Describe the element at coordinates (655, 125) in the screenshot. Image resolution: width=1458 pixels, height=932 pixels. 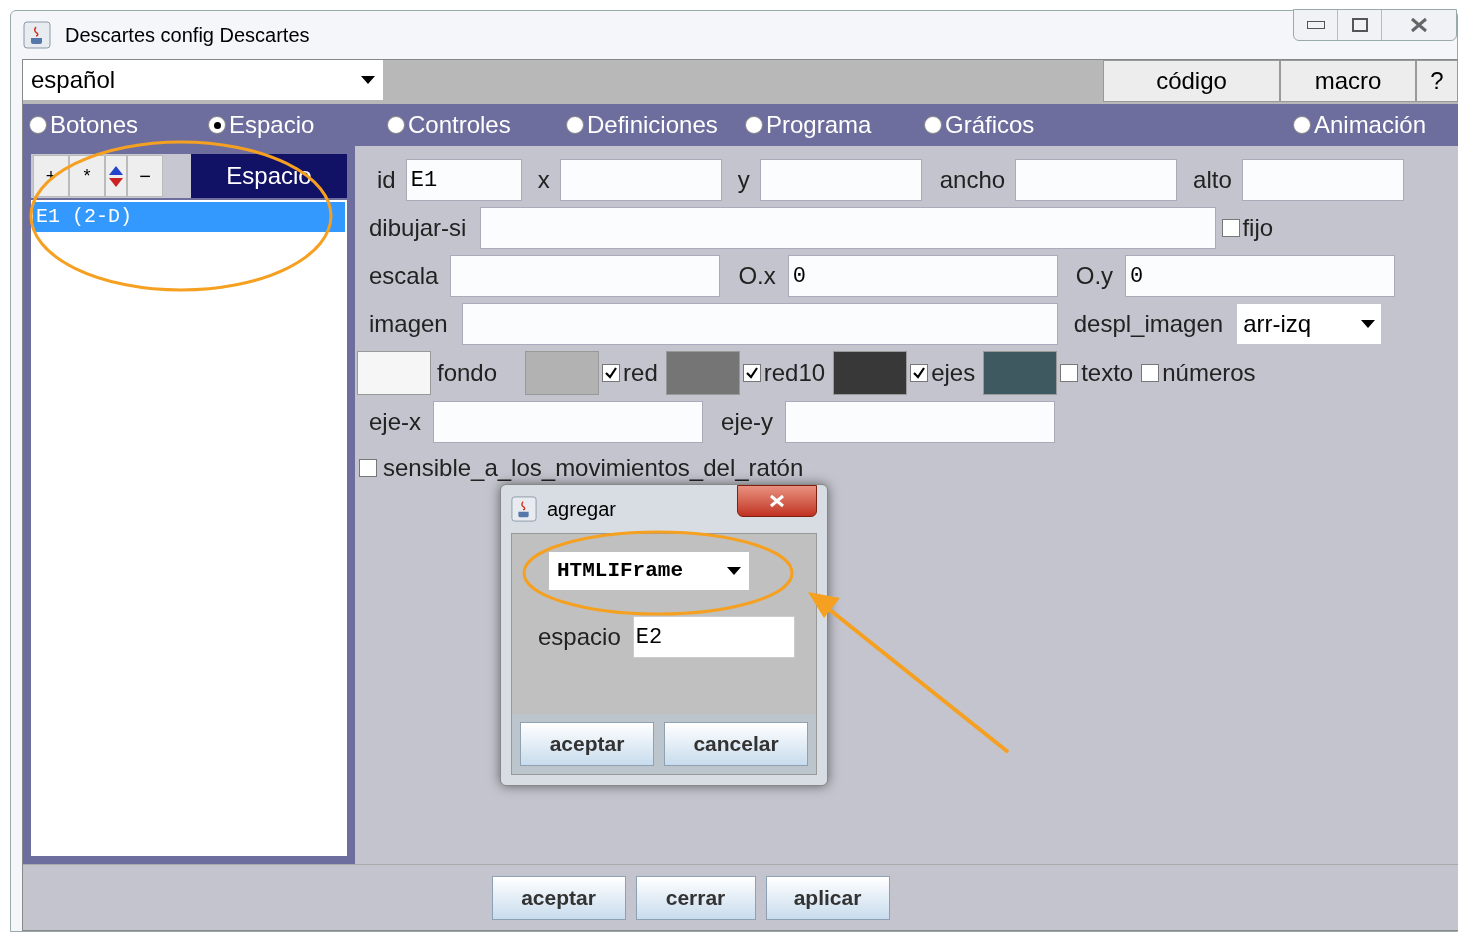
I see `radio-tab: Definiciones` at that location.